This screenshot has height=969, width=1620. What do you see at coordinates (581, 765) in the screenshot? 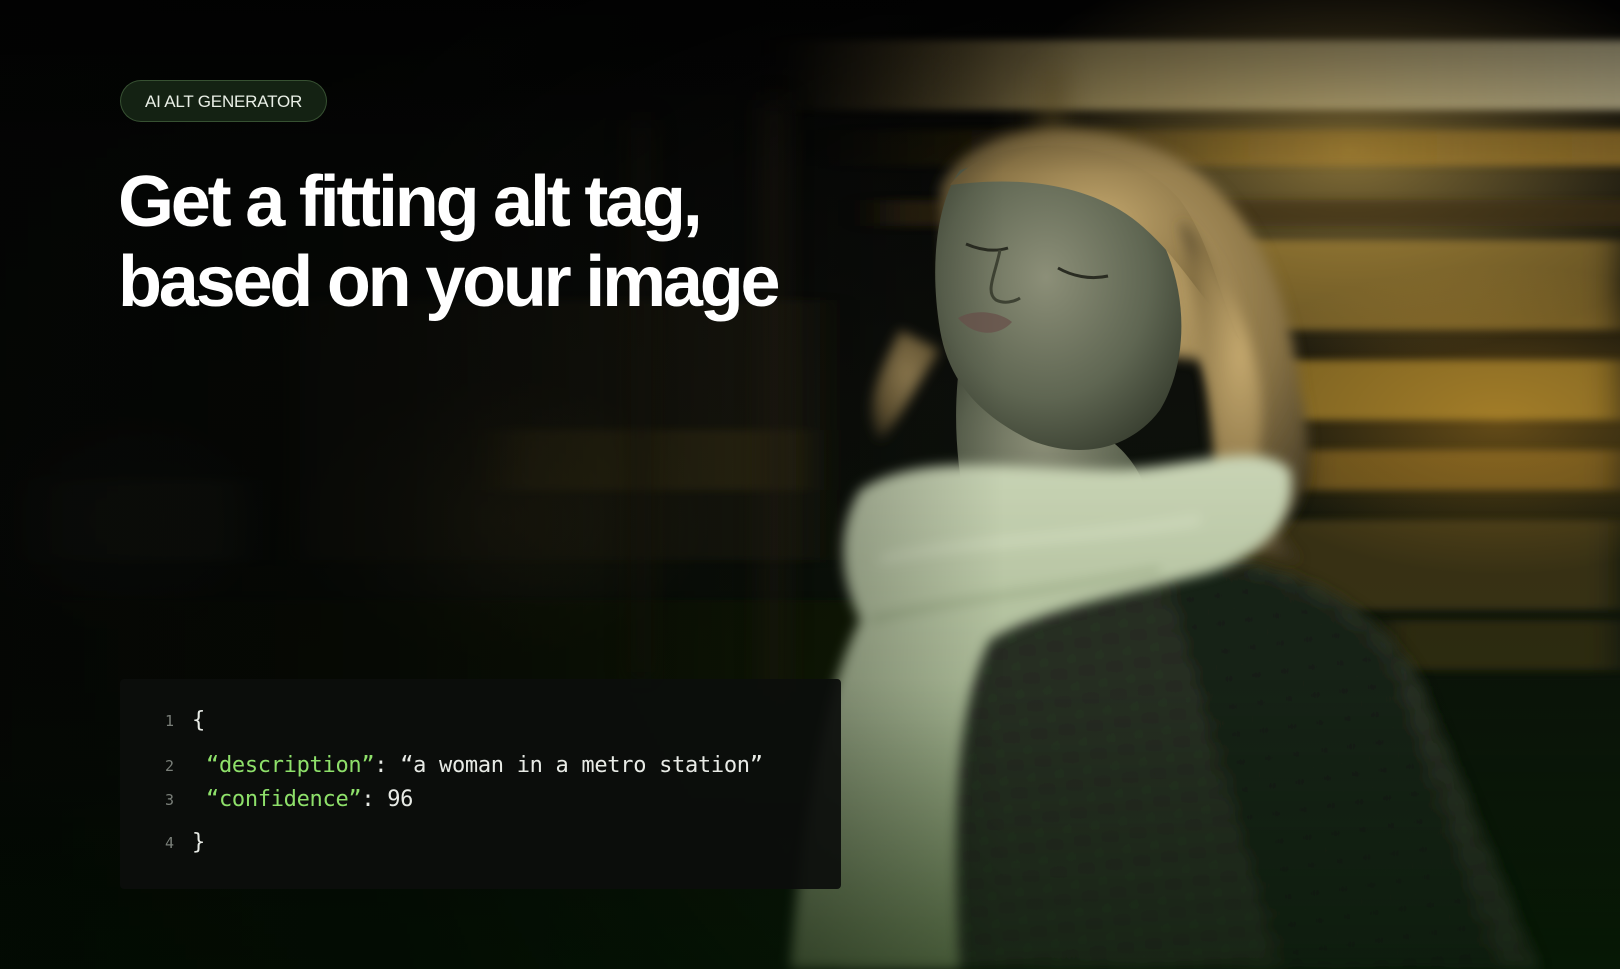
I see `json-value-description: “a woman in a metro station”` at bounding box center [581, 765].